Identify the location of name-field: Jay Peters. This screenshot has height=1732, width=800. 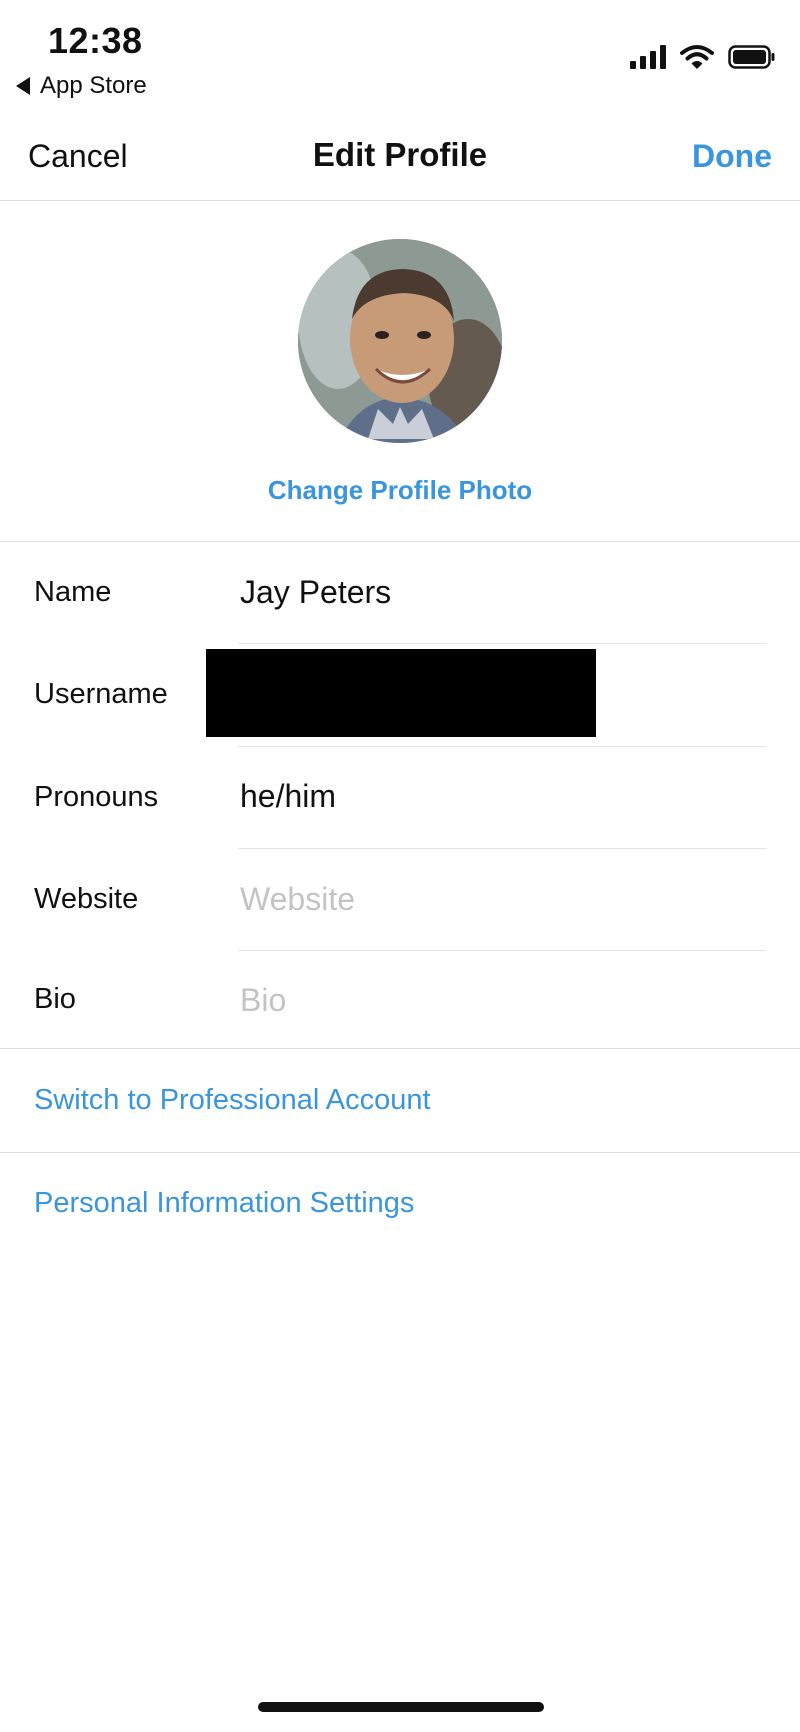
(315, 592).